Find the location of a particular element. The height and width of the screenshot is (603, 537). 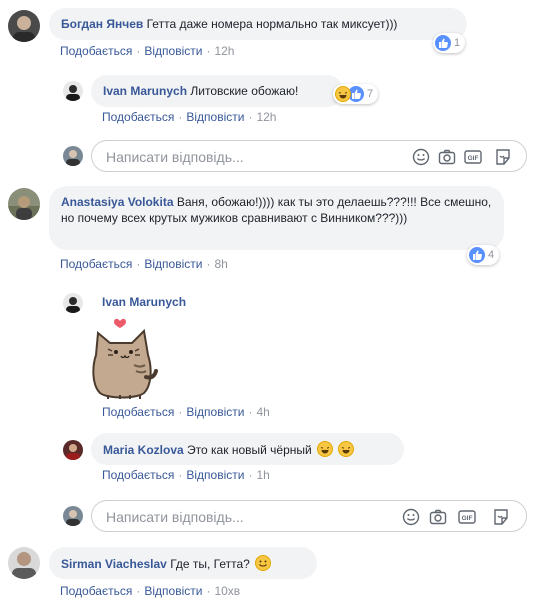

comment-actions: Подобається · Відповісти · 1h is located at coordinates (186, 475).